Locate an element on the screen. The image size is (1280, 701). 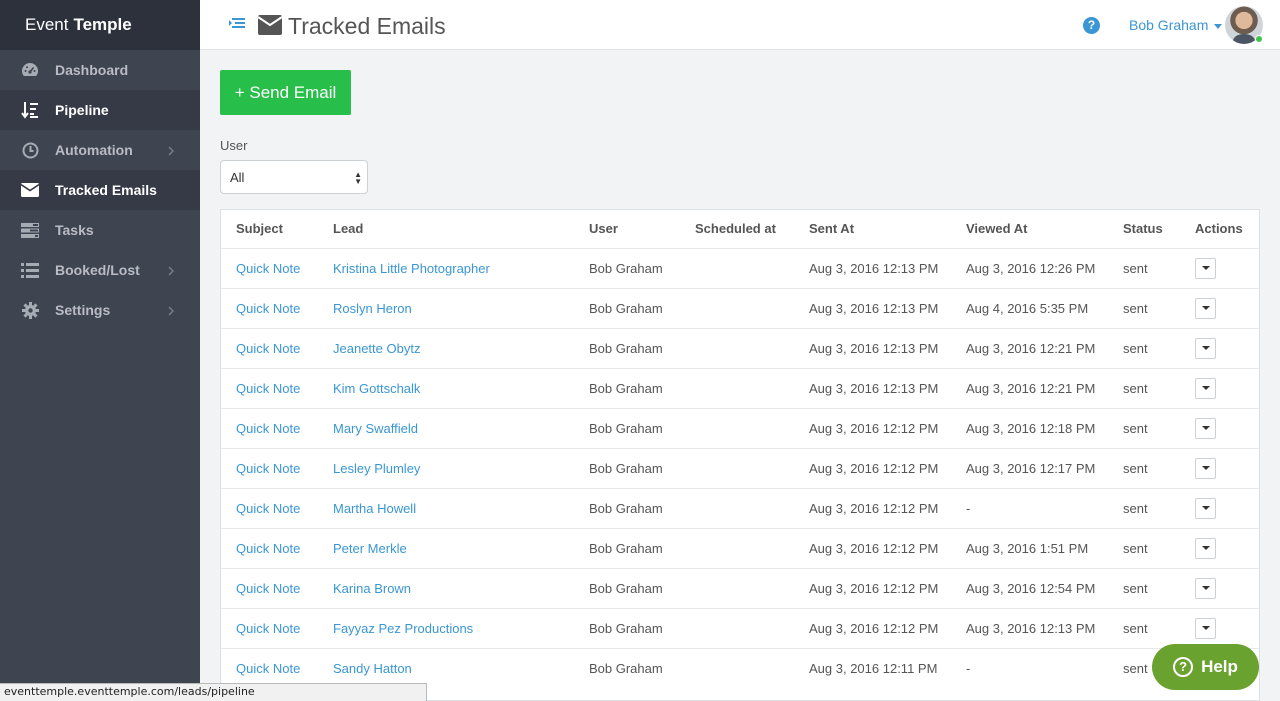
brand-name-part1: Event is located at coordinates (47, 24).